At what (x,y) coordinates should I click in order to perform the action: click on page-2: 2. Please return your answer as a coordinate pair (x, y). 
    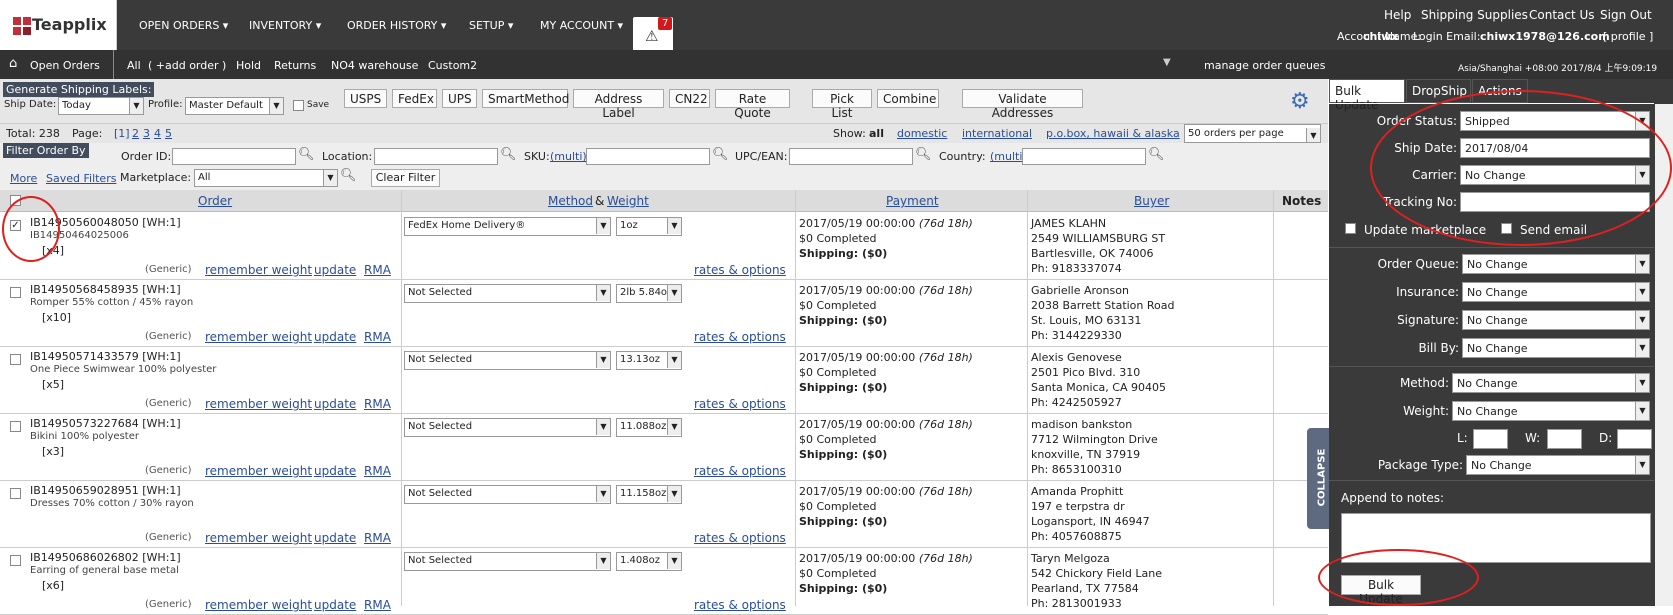
    Looking at the image, I should click on (135, 133).